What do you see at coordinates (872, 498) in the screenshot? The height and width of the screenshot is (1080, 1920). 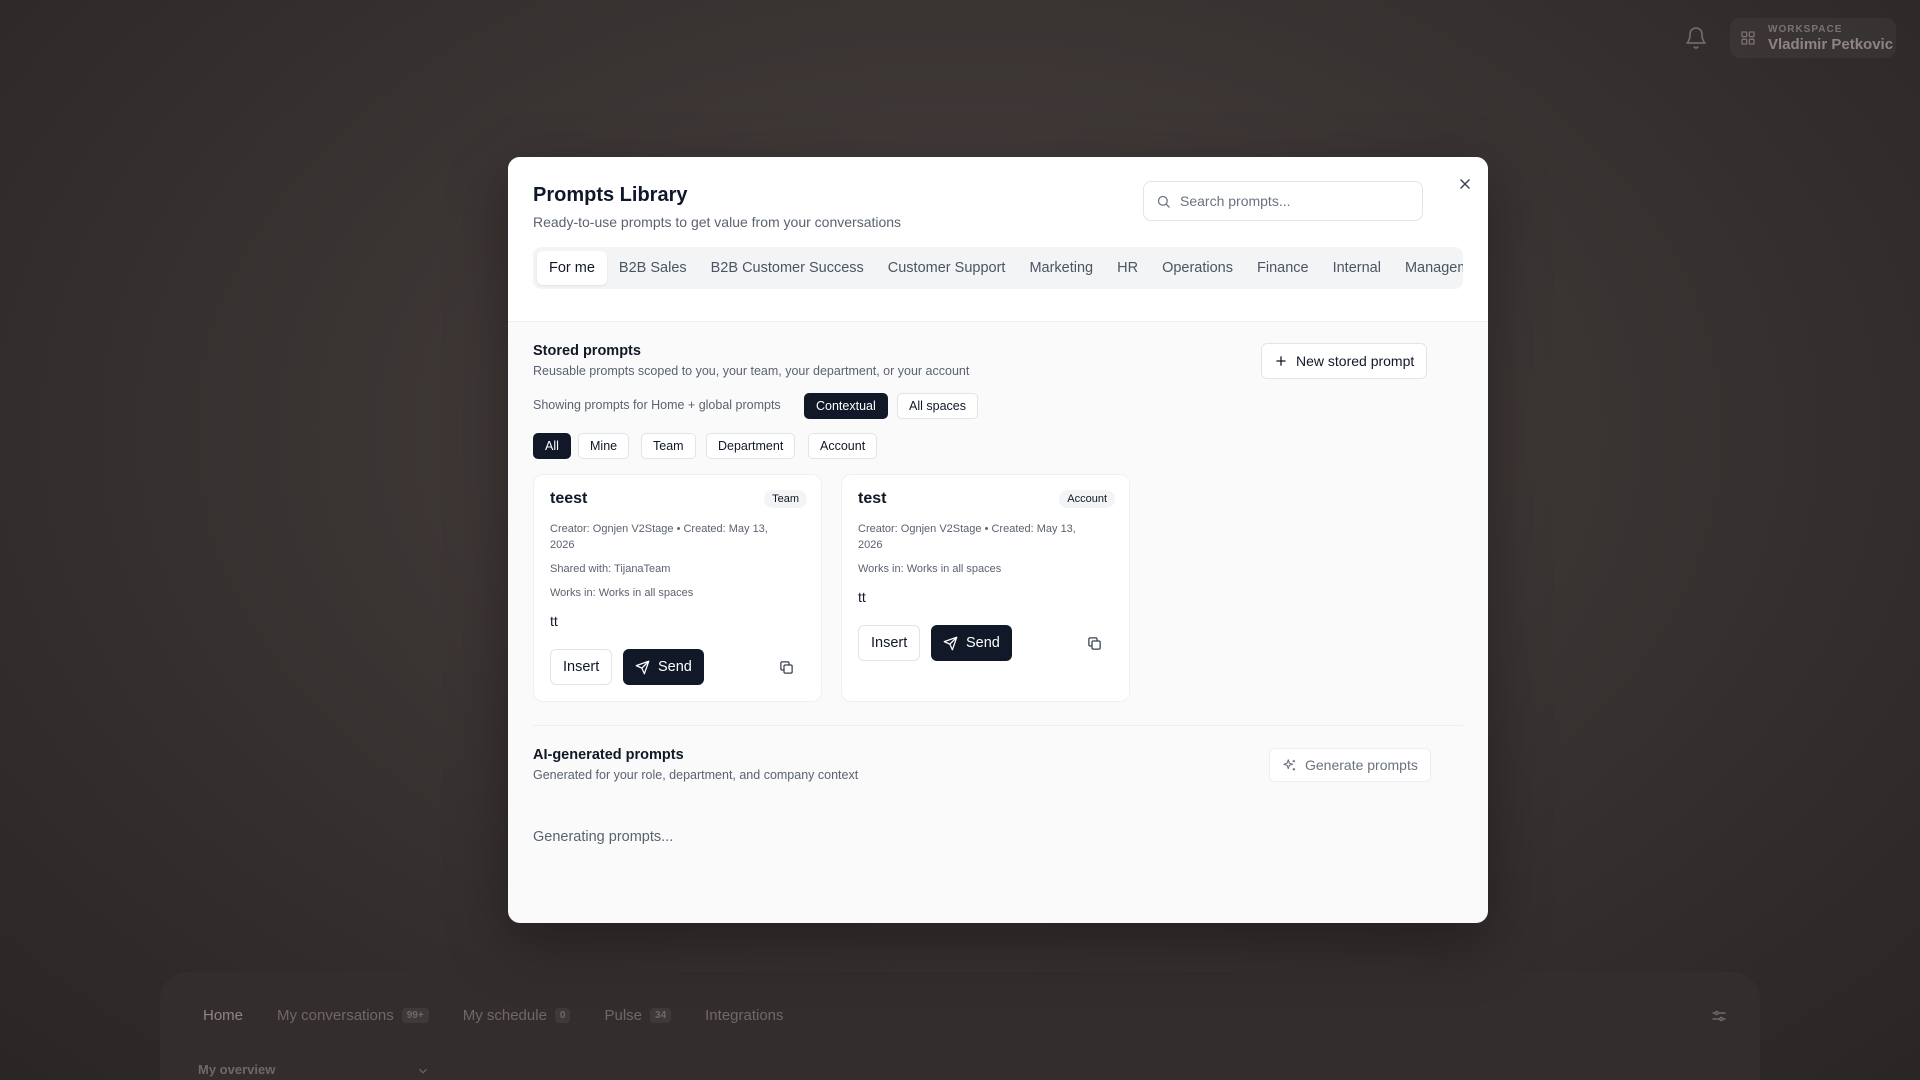 I see `prompt-title: test` at bounding box center [872, 498].